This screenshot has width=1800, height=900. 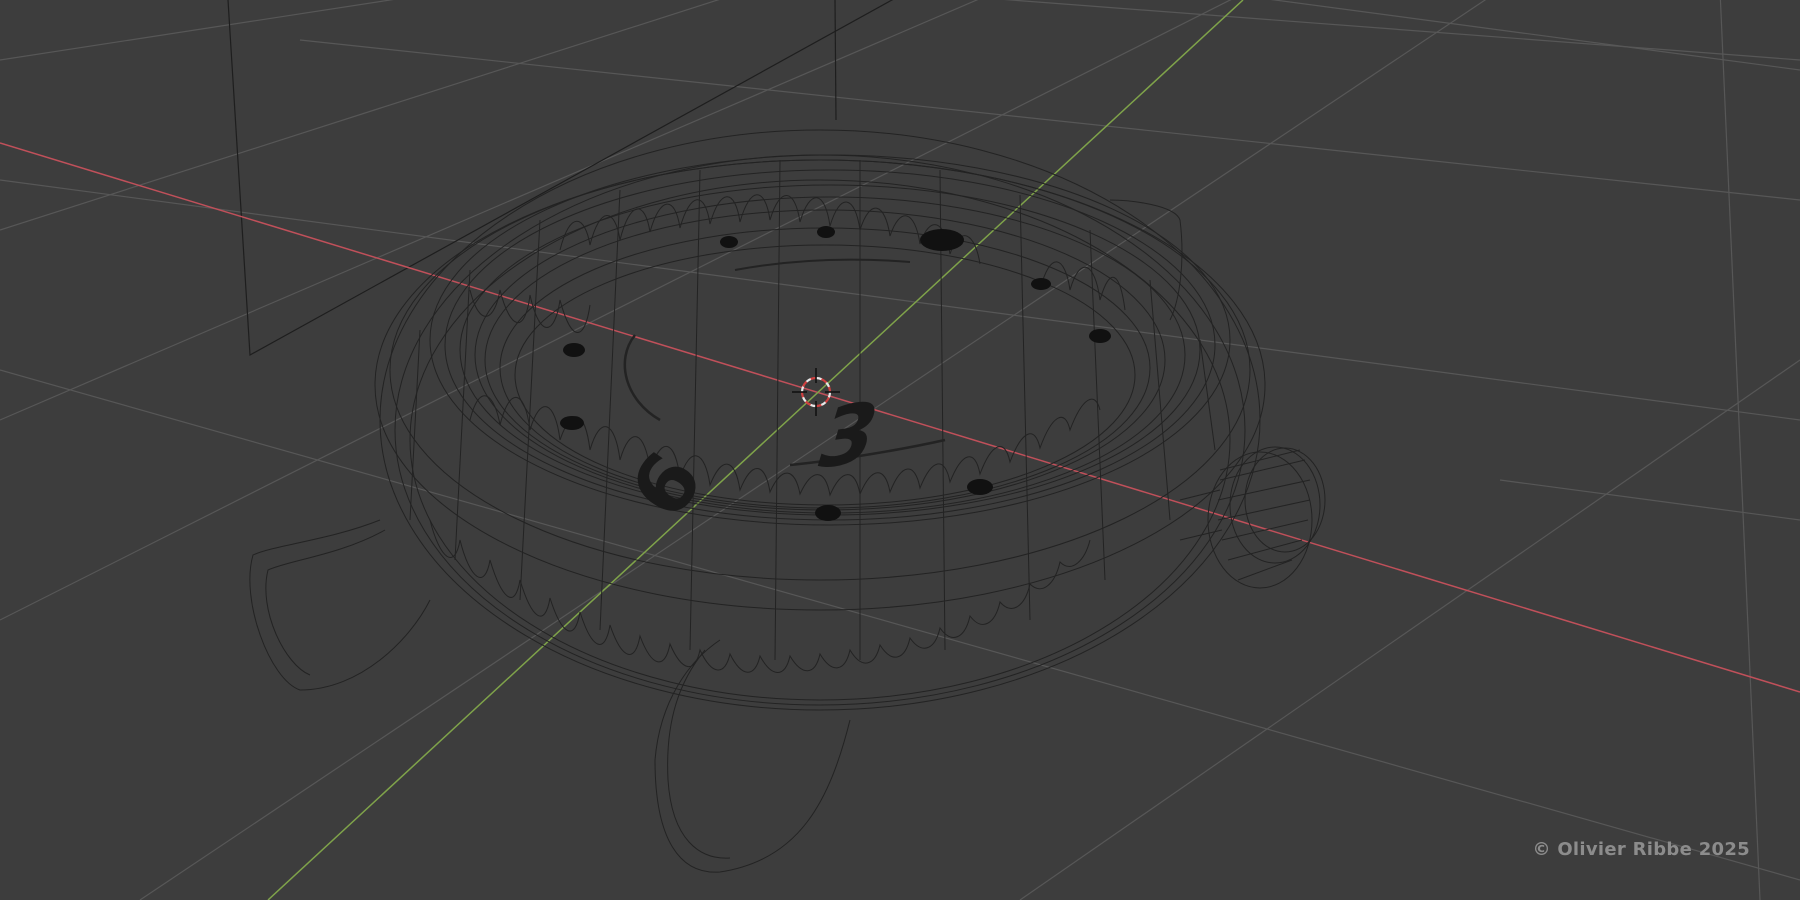 What do you see at coordinates (1641, 849) in the screenshot?
I see `copyright-watermark: © Olivier Ribbe 2025` at bounding box center [1641, 849].